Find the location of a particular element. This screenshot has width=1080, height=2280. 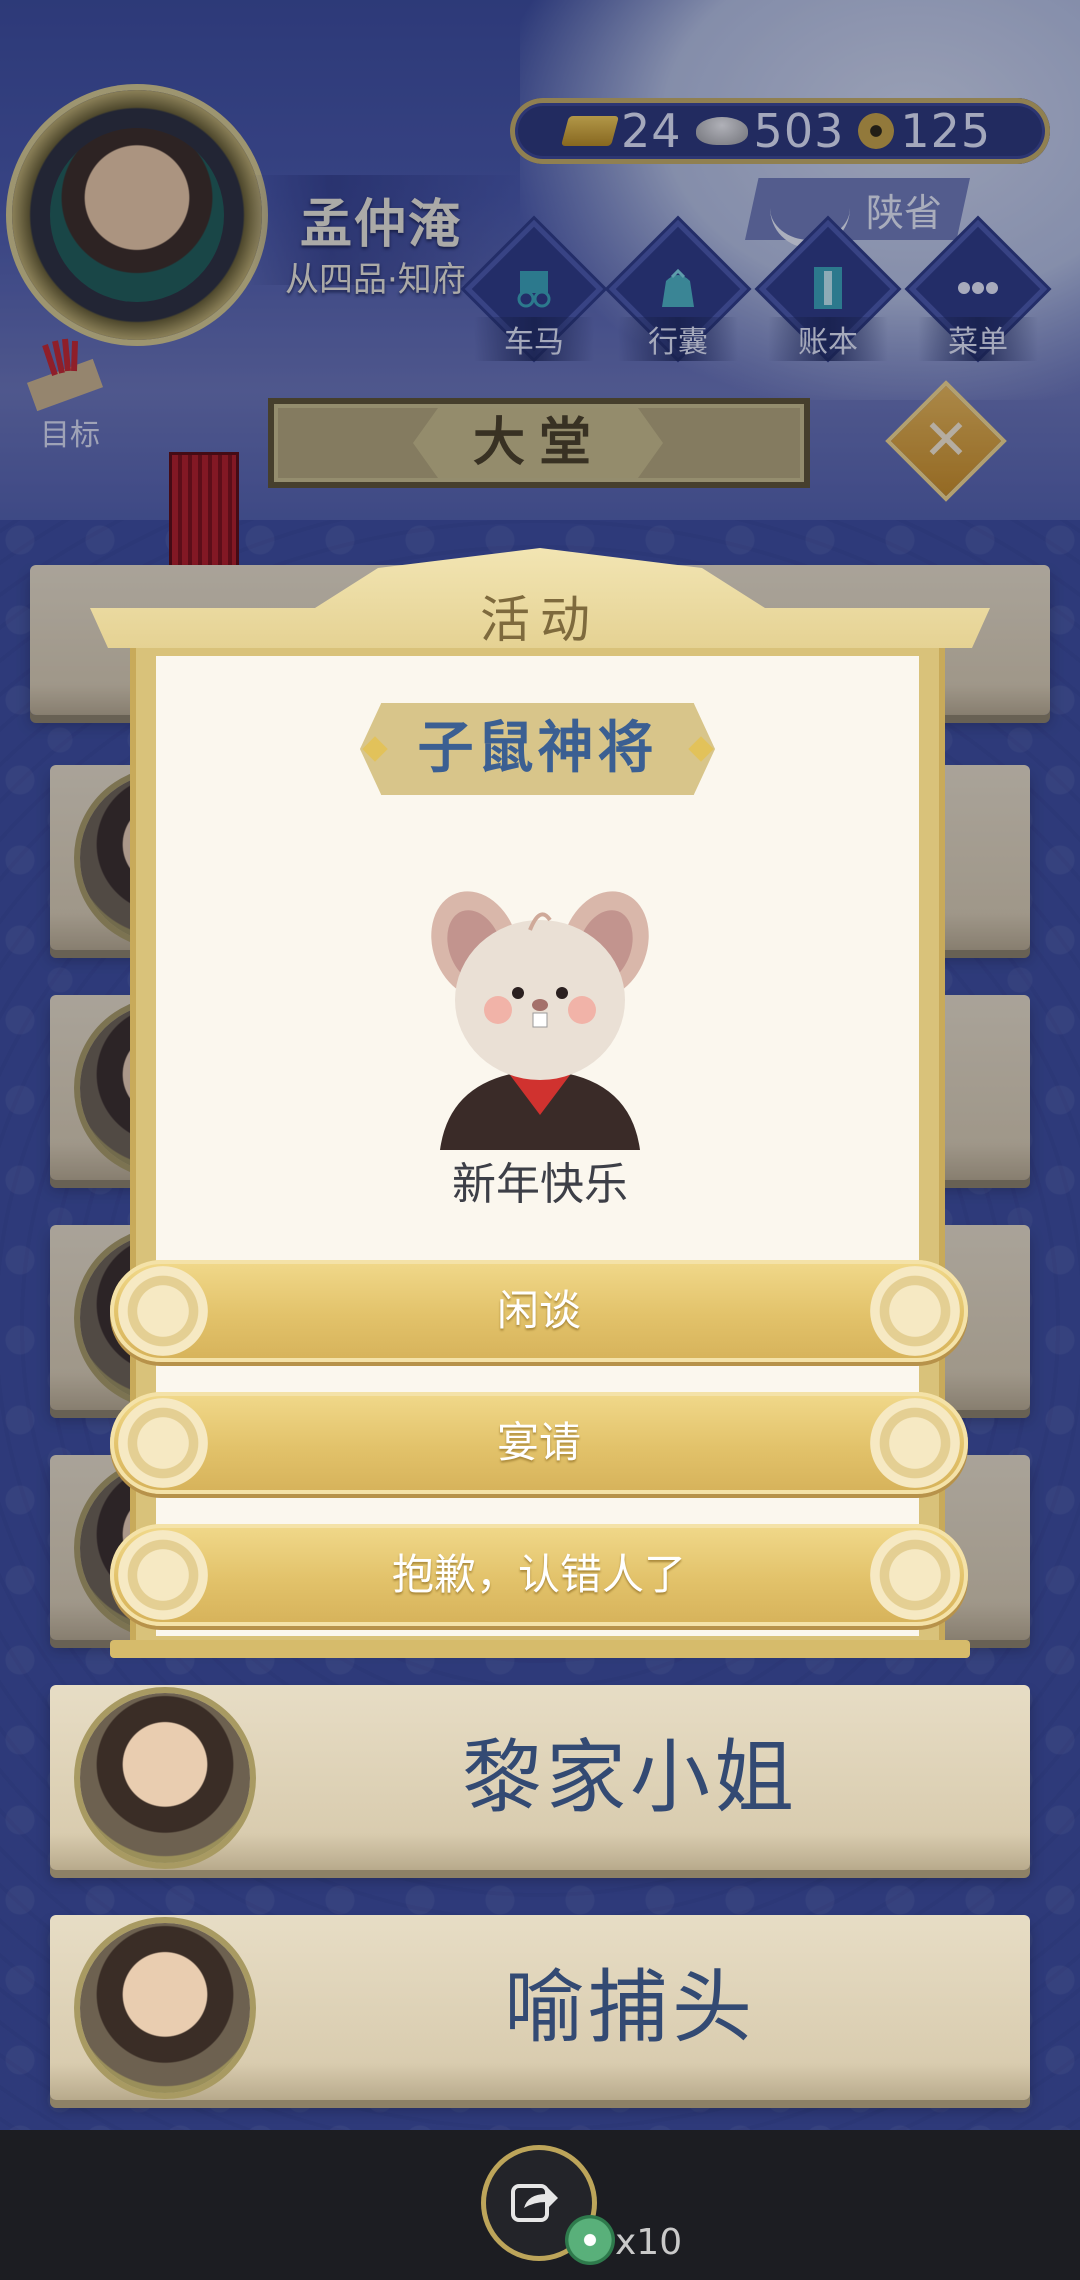

npc-name: 子鼠神将 is located at coordinates (537, 748).